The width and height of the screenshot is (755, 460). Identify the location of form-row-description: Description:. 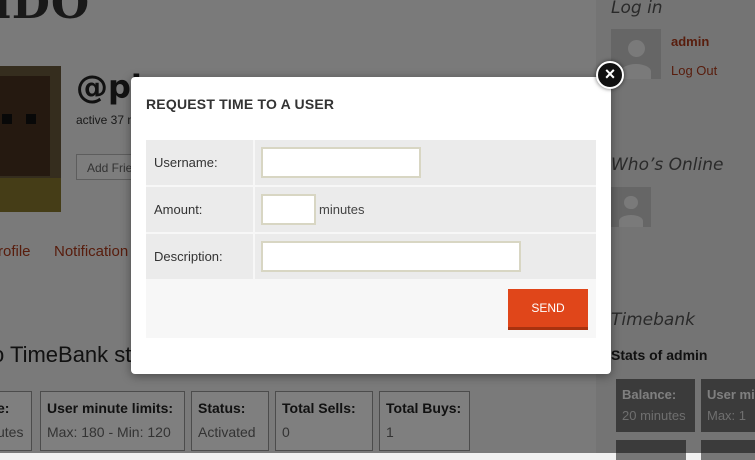
(371, 256).